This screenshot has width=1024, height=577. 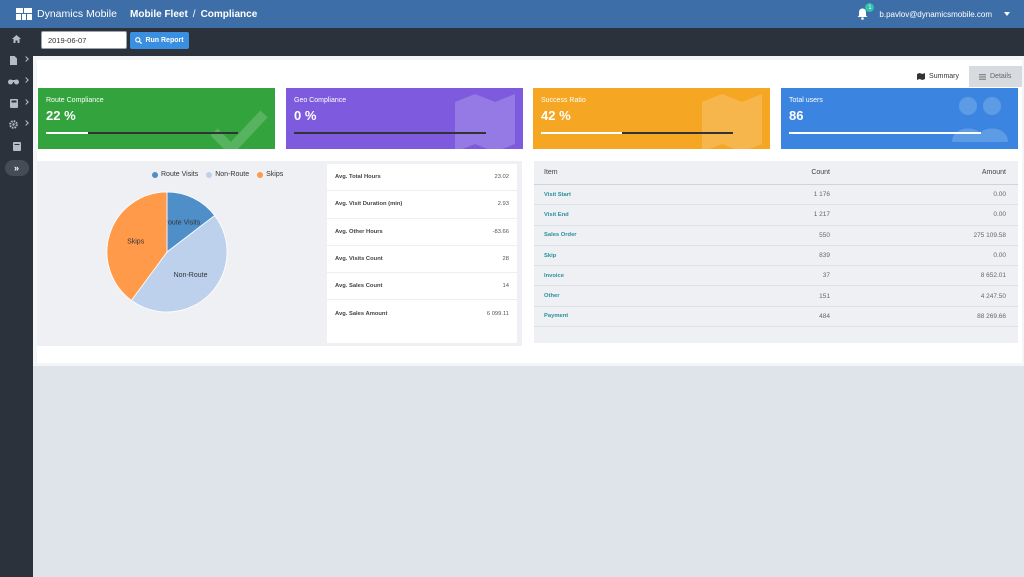 I want to click on legend-item: Route Visits, so click(x=175, y=174).